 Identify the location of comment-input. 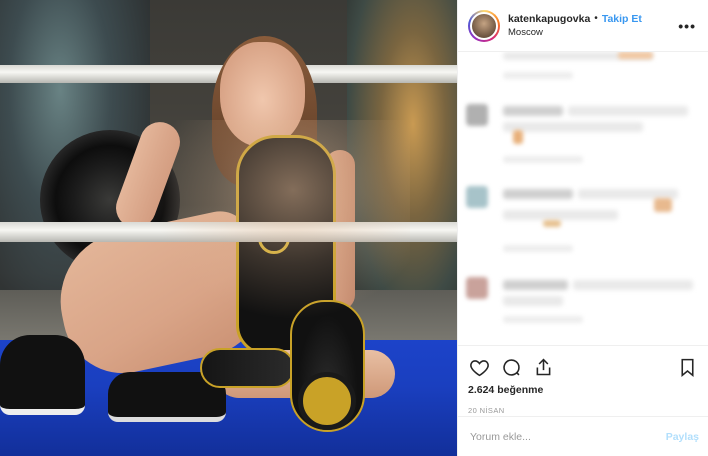
(568, 436).